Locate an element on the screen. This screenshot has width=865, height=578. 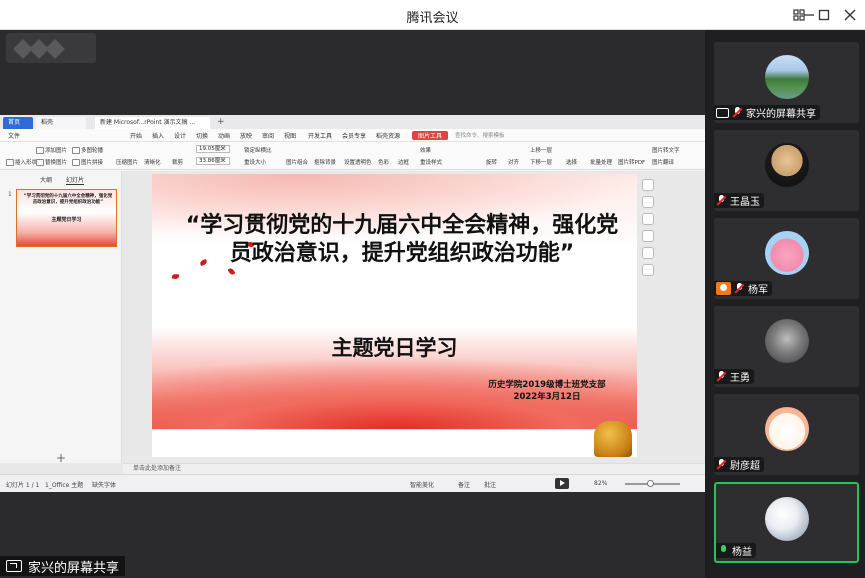
crop-icon is located at coordinates (648, 219).